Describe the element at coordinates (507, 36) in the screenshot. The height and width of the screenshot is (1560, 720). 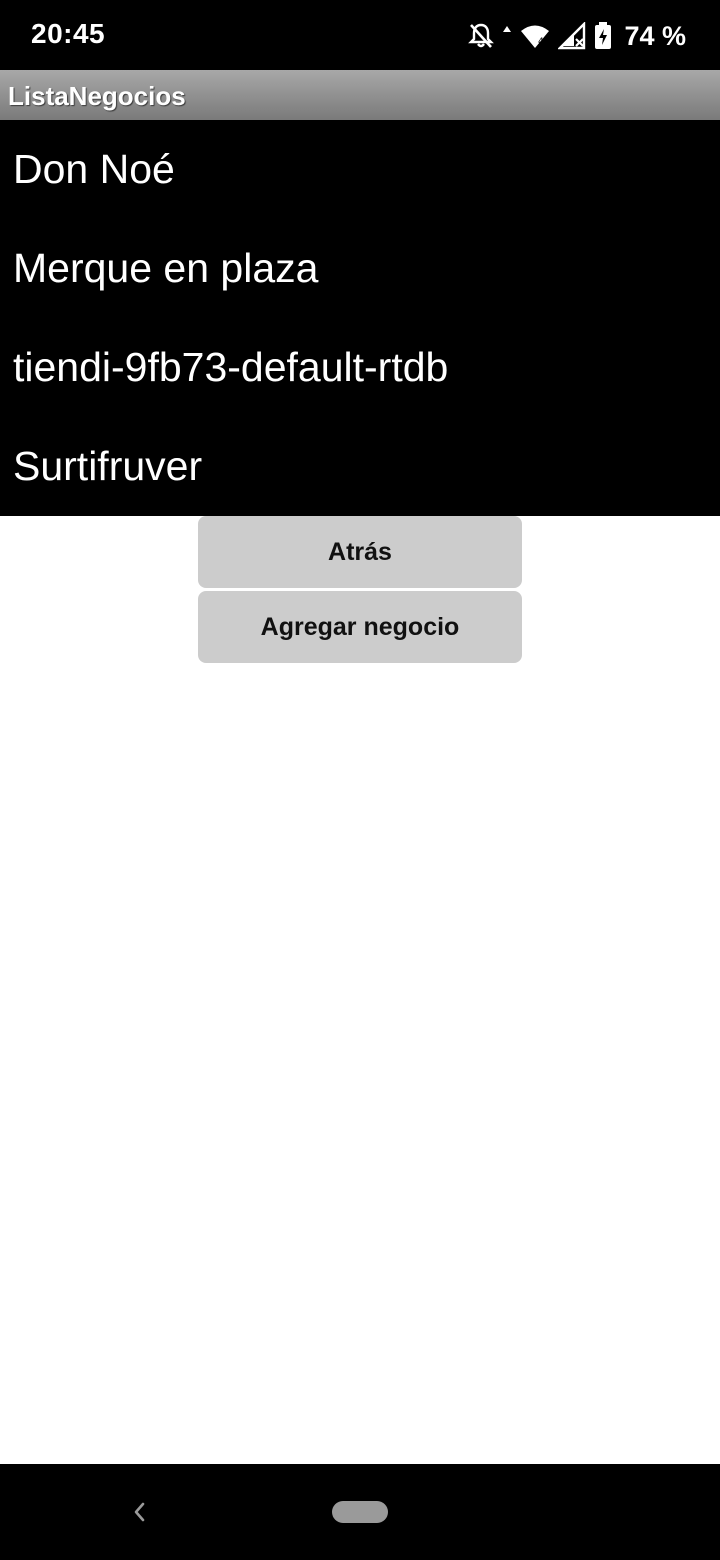
I see `data-up-icon` at that location.